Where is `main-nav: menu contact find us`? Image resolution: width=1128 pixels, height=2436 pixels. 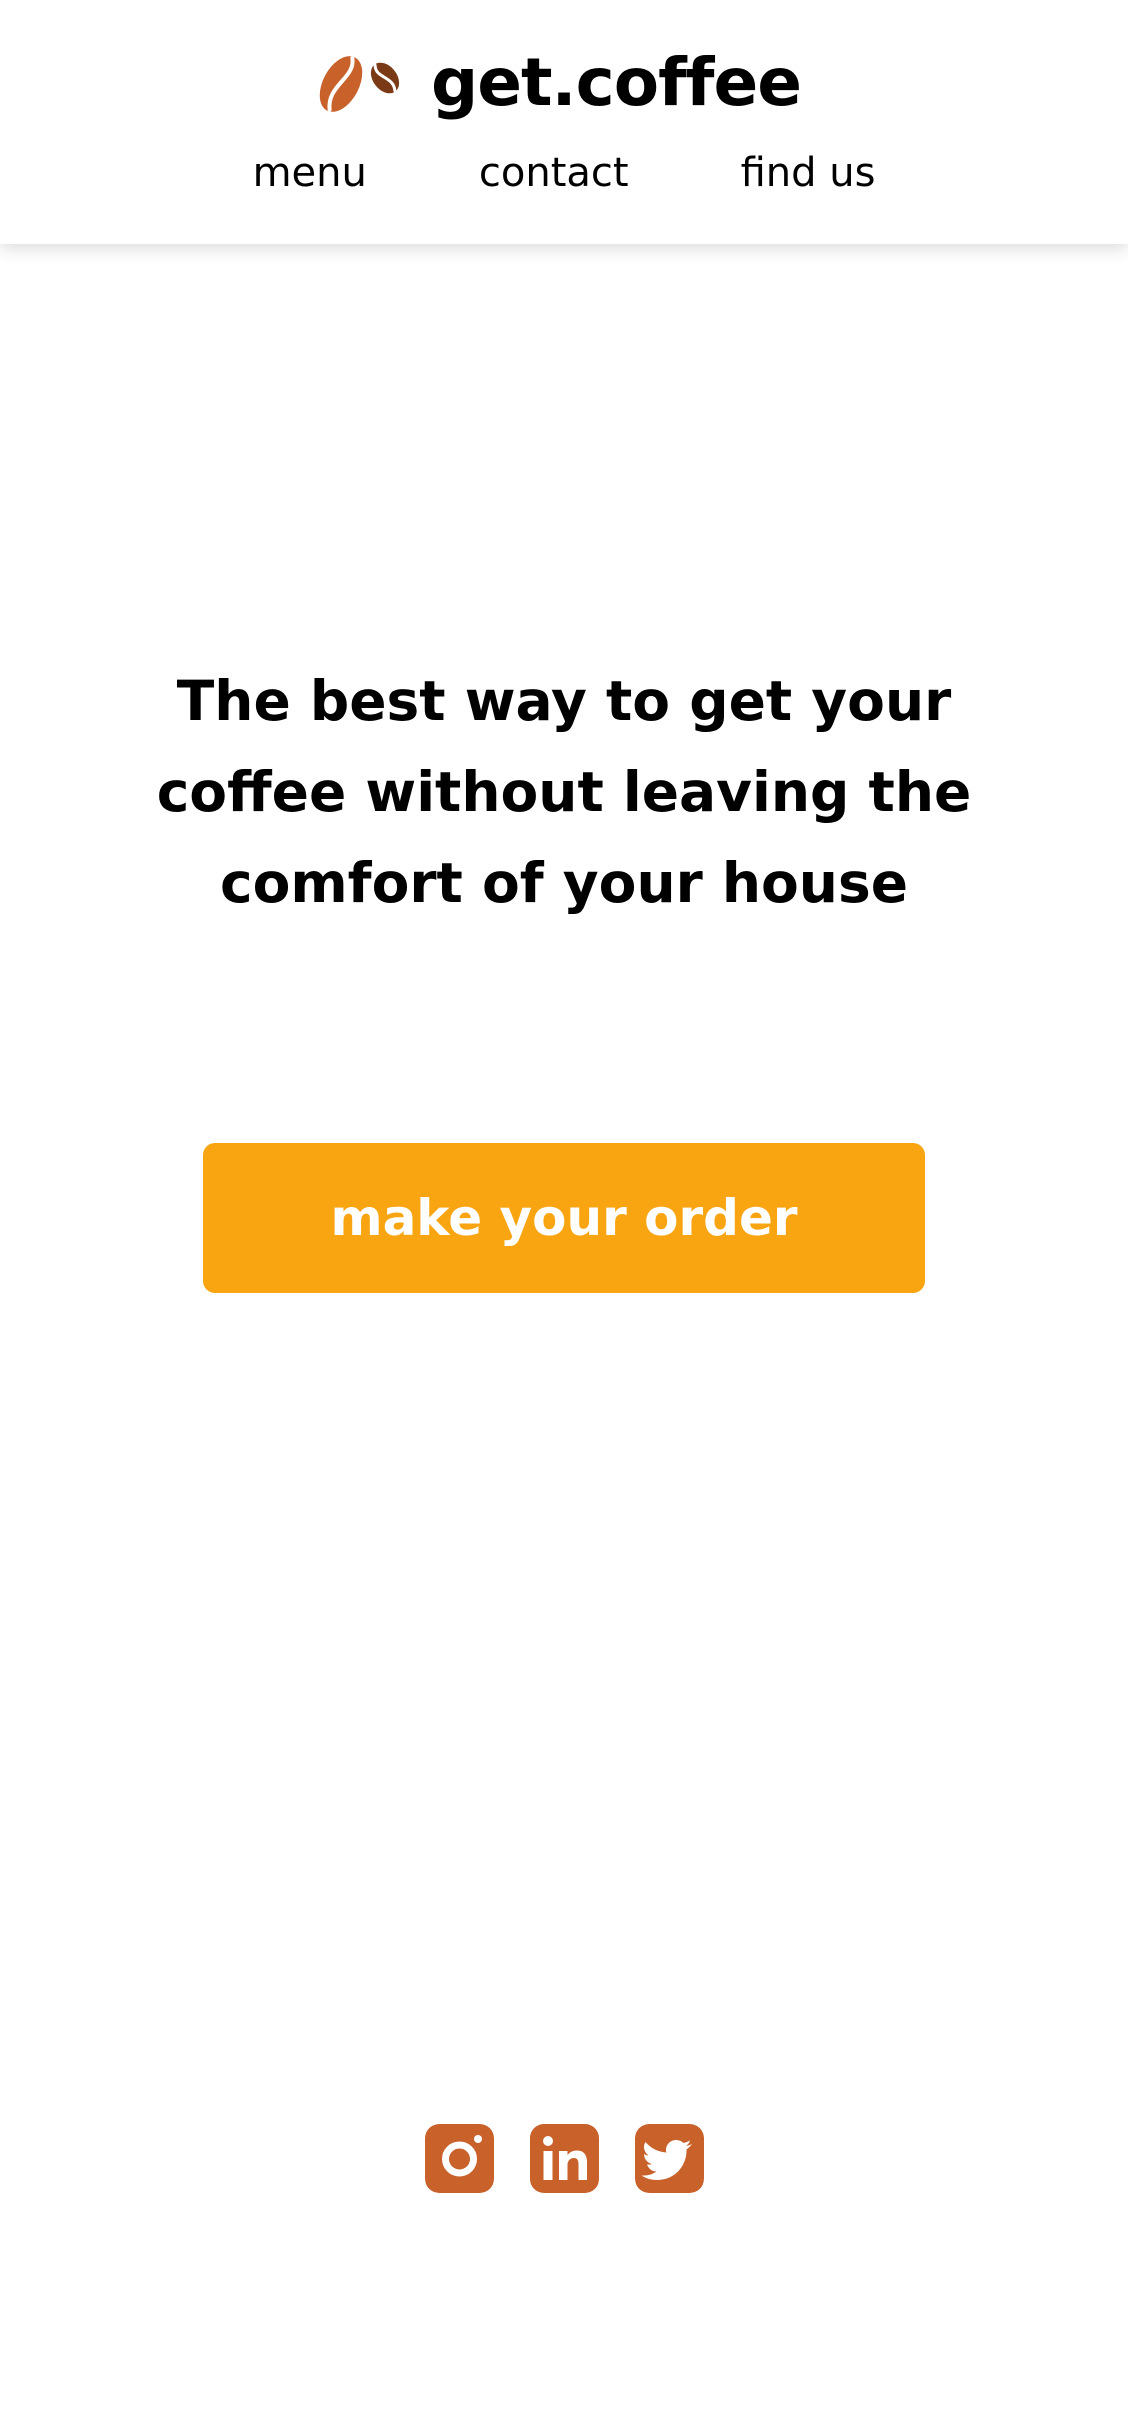 main-nav: menu contact find us is located at coordinates (564, 173).